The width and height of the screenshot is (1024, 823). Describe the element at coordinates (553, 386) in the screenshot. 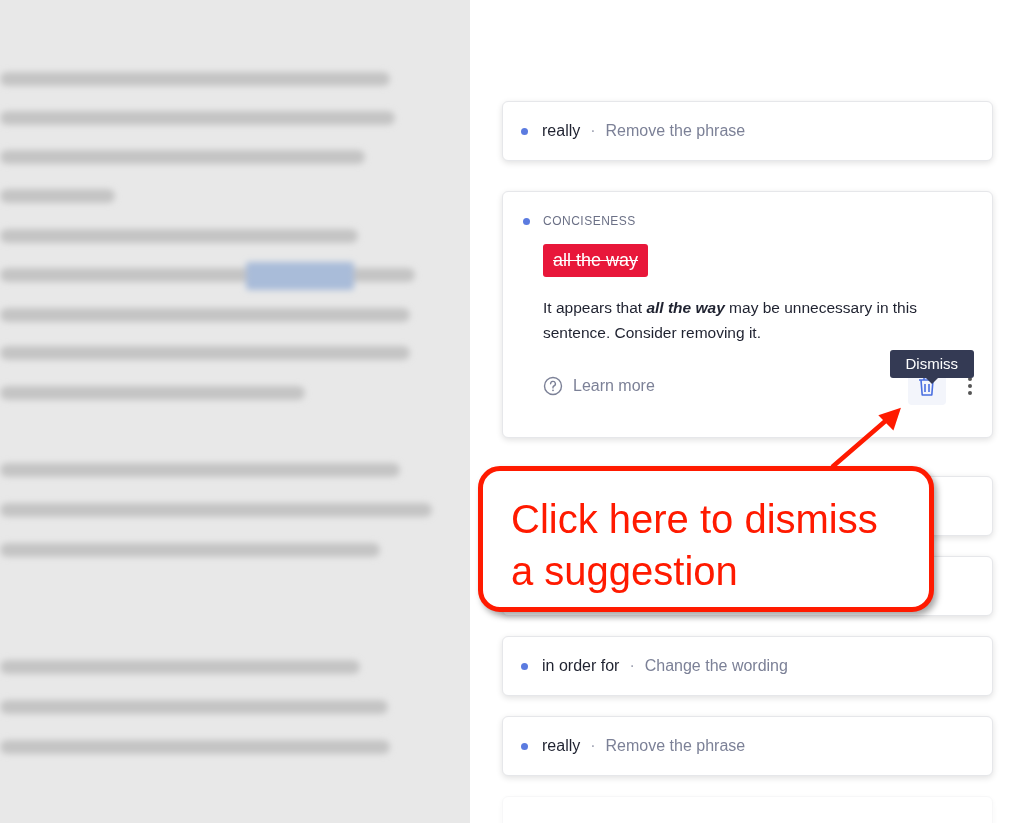

I see `help-icon` at that location.